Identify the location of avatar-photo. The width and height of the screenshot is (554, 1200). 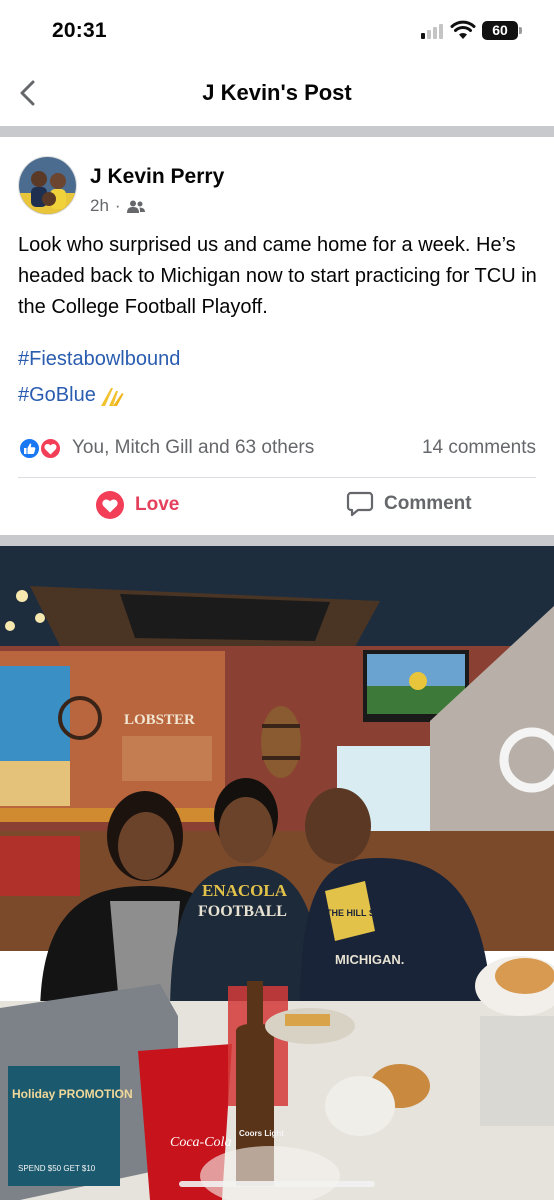
(47, 185).